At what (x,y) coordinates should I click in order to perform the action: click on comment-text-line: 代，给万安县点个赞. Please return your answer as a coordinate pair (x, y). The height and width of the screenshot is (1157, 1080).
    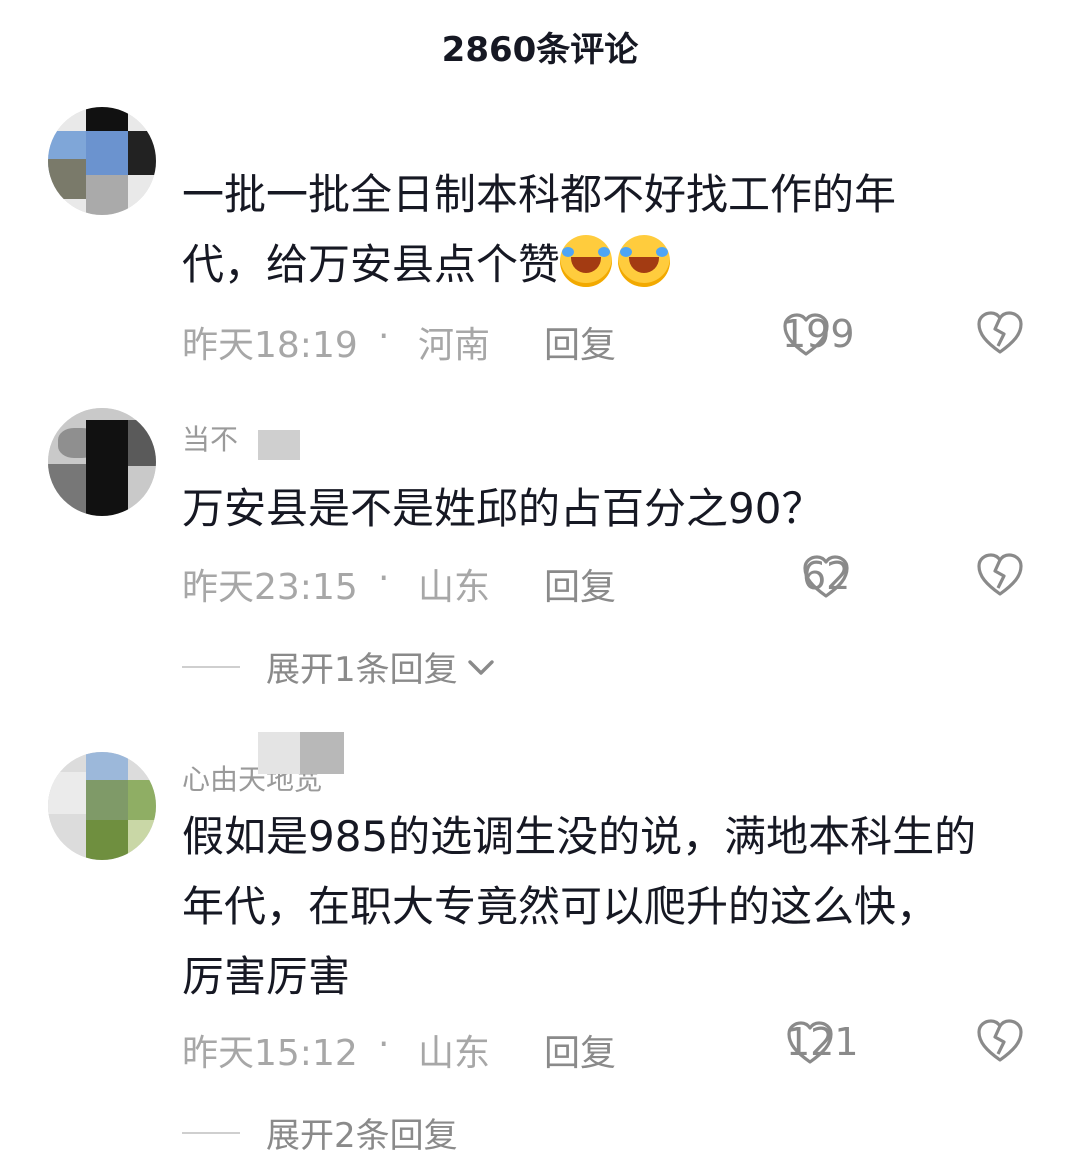
    Looking at the image, I should click on (612, 265).